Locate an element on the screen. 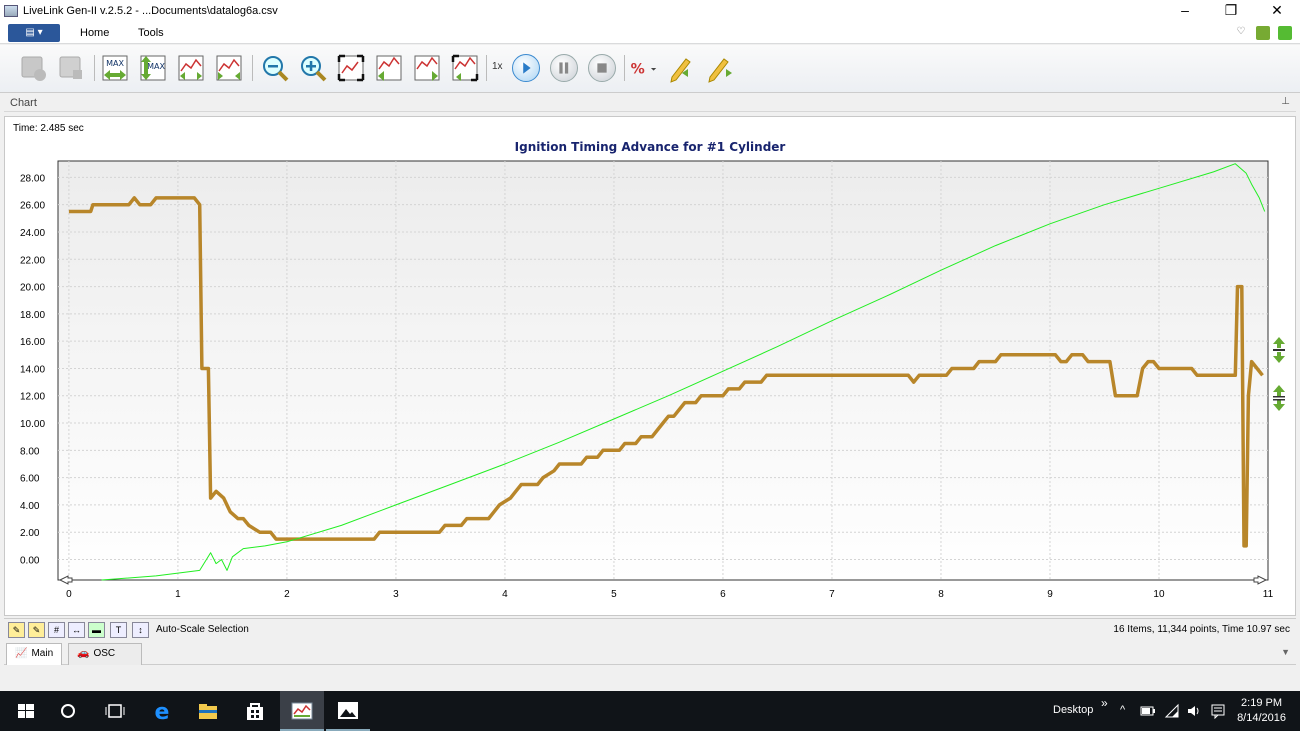 This screenshot has height=731, width=1300. y-tick-label: 18.00 is located at coordinates (32, 315).